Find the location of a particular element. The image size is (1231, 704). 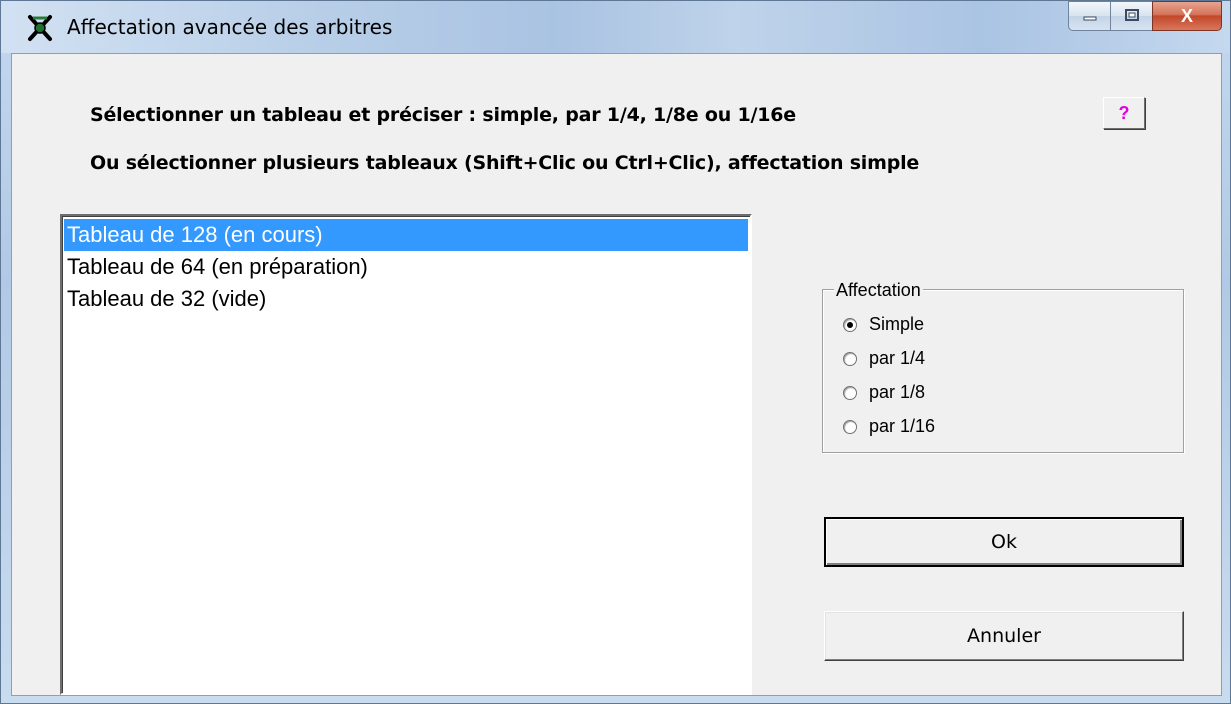

radio-option-simple: Simple is located at coordinates (883, 324).